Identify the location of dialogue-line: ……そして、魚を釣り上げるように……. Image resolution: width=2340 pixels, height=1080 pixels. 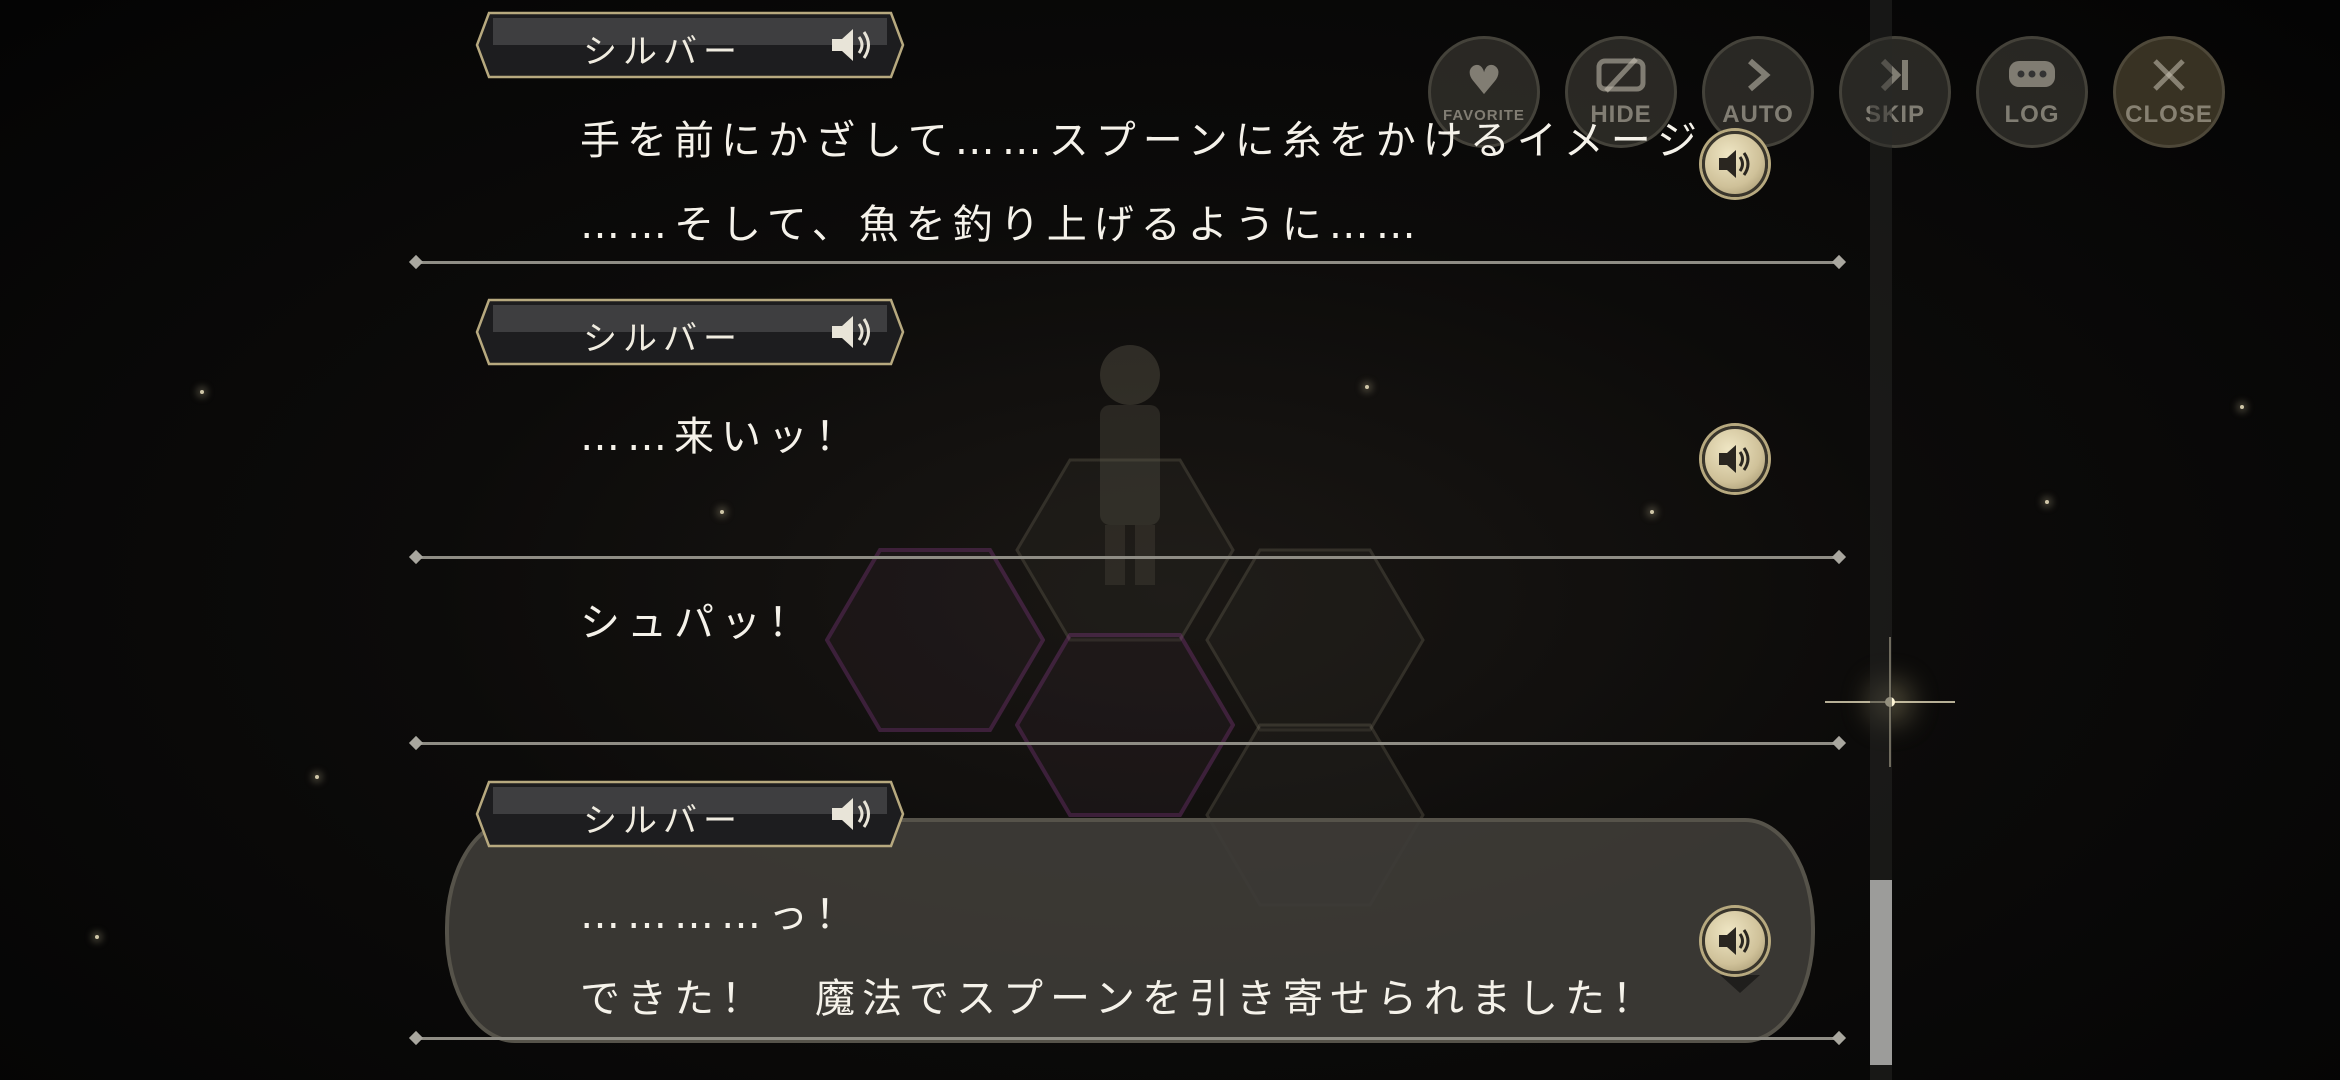
(1001, 225).